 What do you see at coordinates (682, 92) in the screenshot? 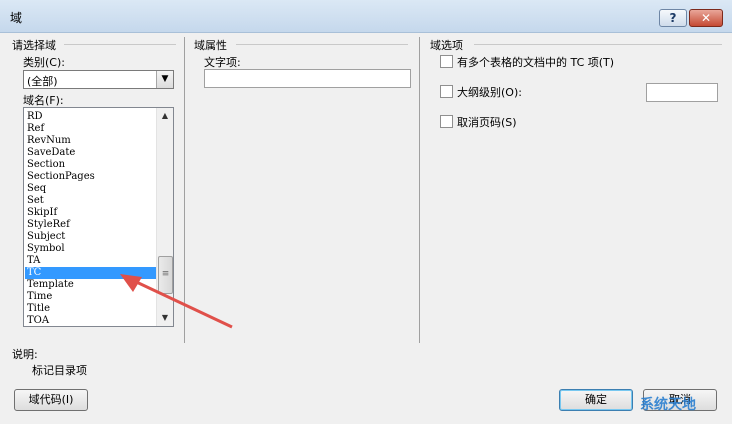
I see `outline-level-input` at bounding box center [682, 92].